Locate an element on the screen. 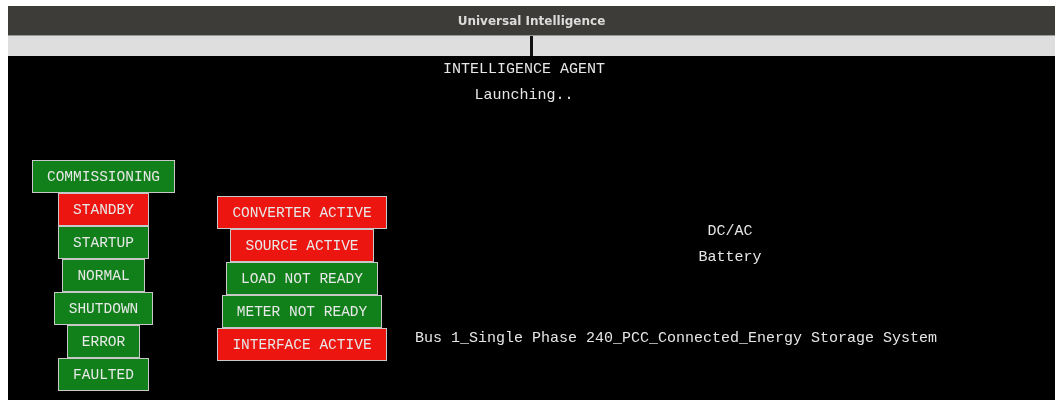 This screenshot has height=406, width=1062. launch-status: Launching.. is located at coordinates (524, 96).